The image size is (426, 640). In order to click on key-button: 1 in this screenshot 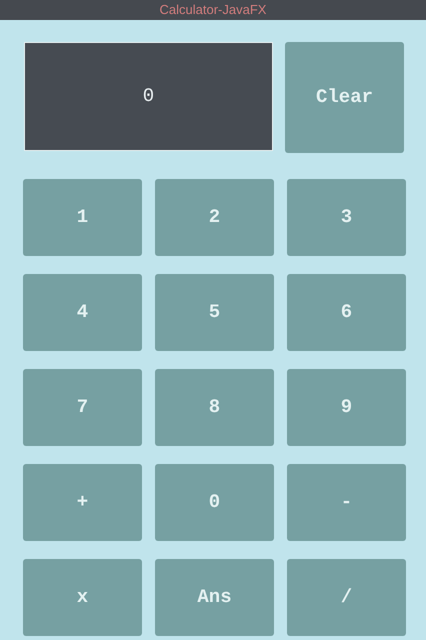, I will do `click(82, 217)`.